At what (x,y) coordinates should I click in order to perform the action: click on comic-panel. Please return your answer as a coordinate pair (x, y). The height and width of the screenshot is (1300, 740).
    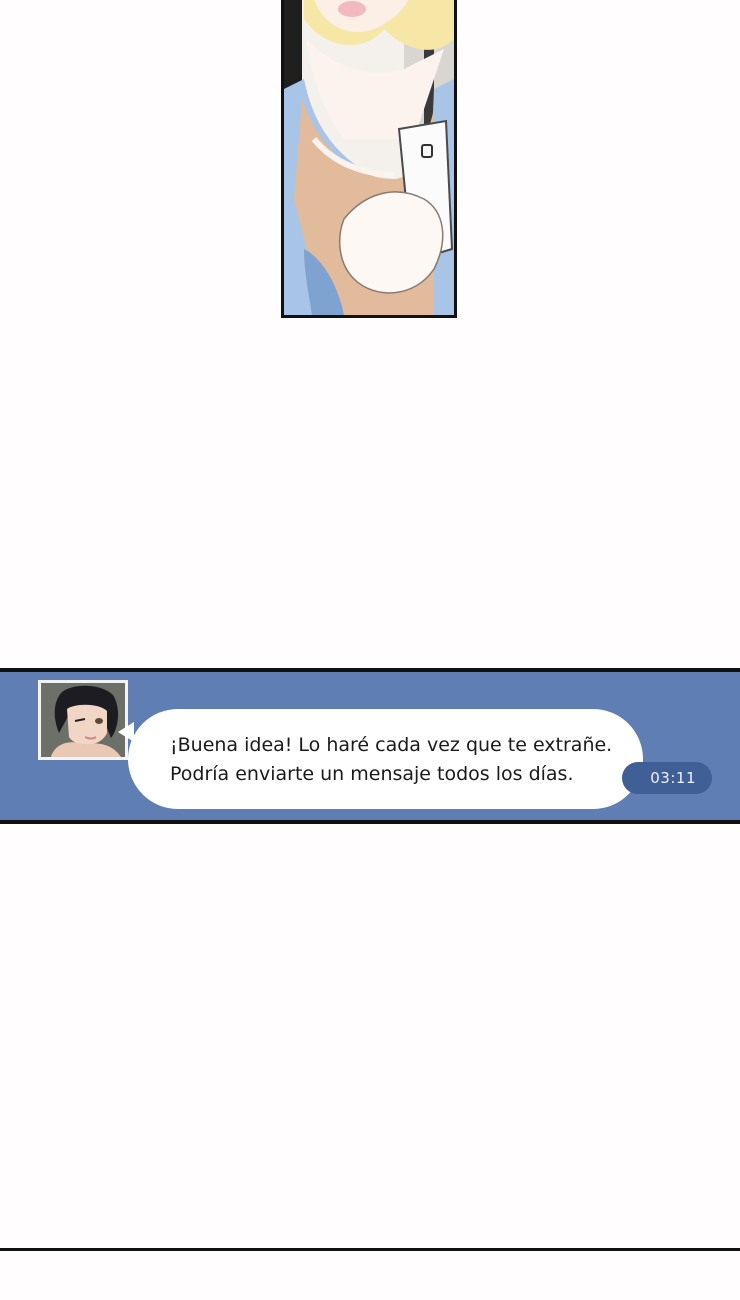
    Looking at the image, I should click on (369, 159).